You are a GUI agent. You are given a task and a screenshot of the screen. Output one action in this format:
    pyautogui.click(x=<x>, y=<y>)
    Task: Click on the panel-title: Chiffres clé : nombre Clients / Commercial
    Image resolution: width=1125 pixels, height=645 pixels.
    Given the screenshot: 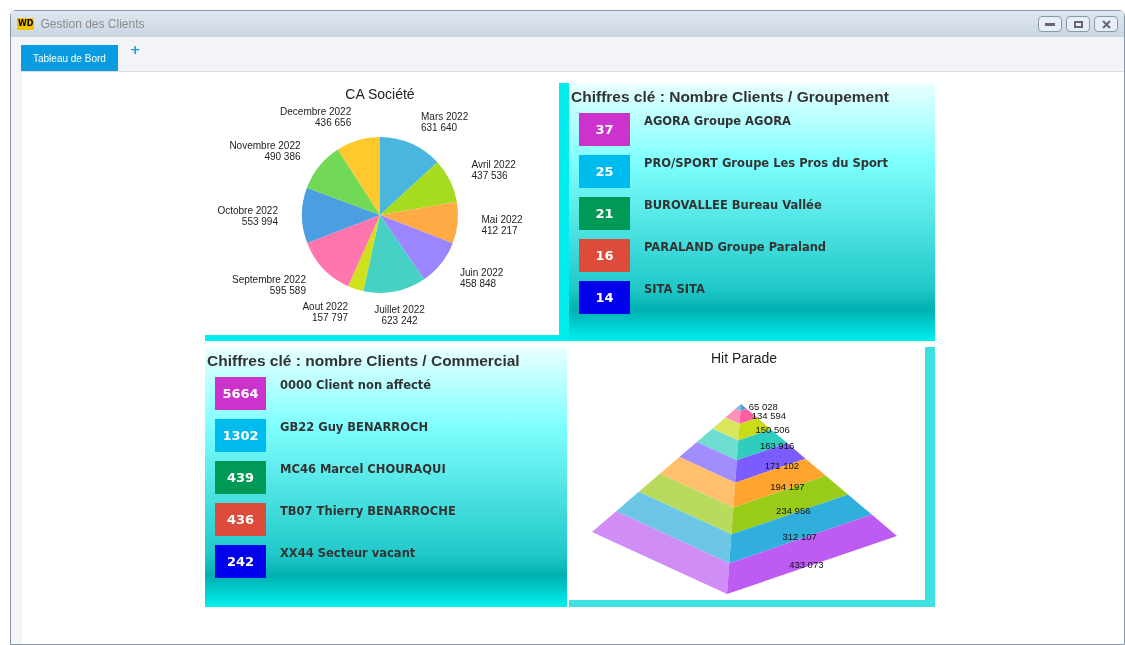 What is the action you would take?
    pyautogui.click(x=363, y=361)
    